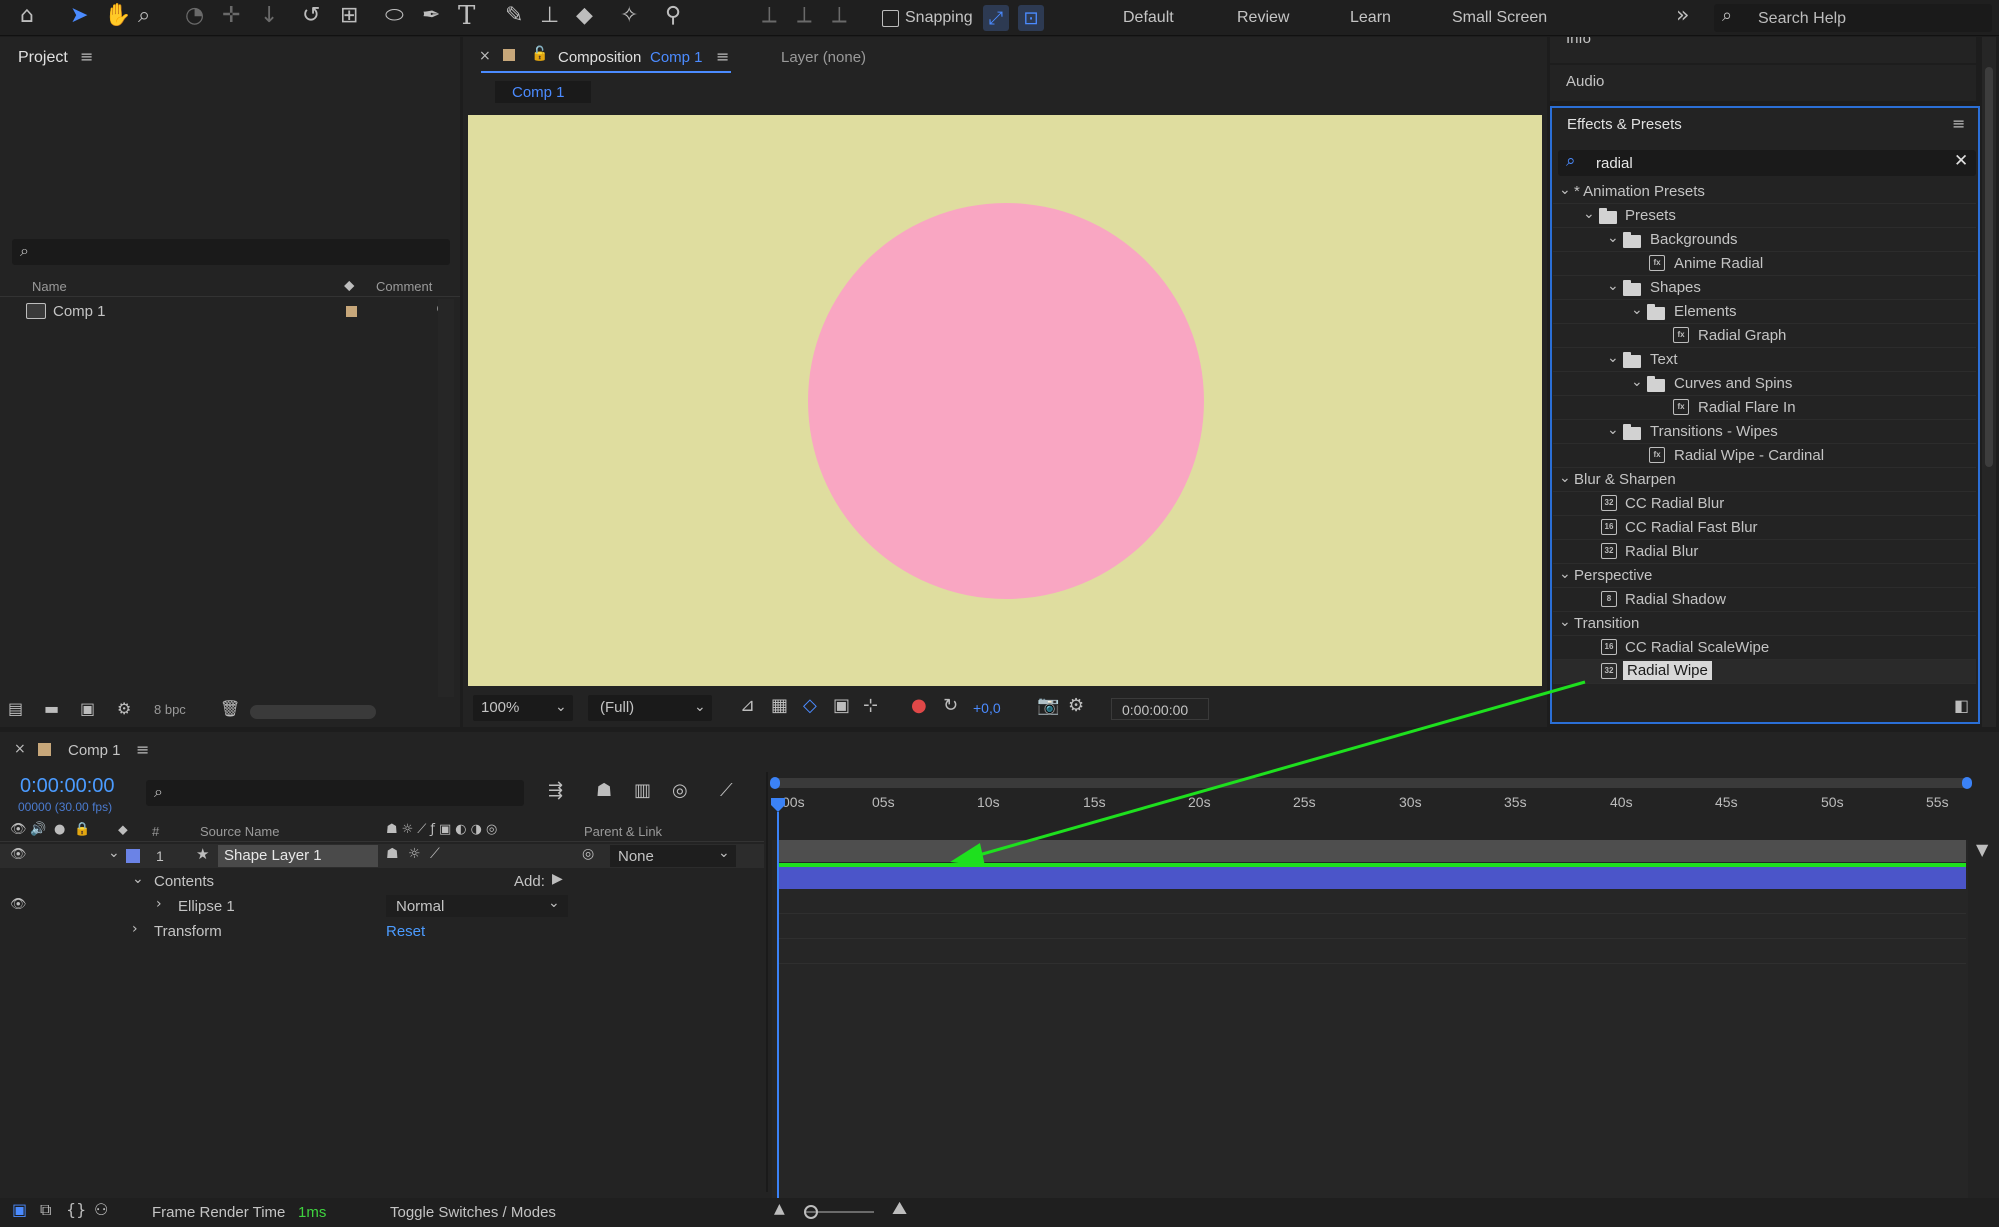  I want to click on annotation-arrow, so click(1268, 773).